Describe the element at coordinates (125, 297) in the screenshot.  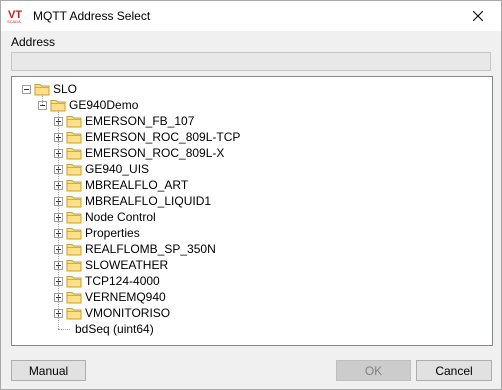
I see `tree-node-label: VERNEMQ940` at that location.